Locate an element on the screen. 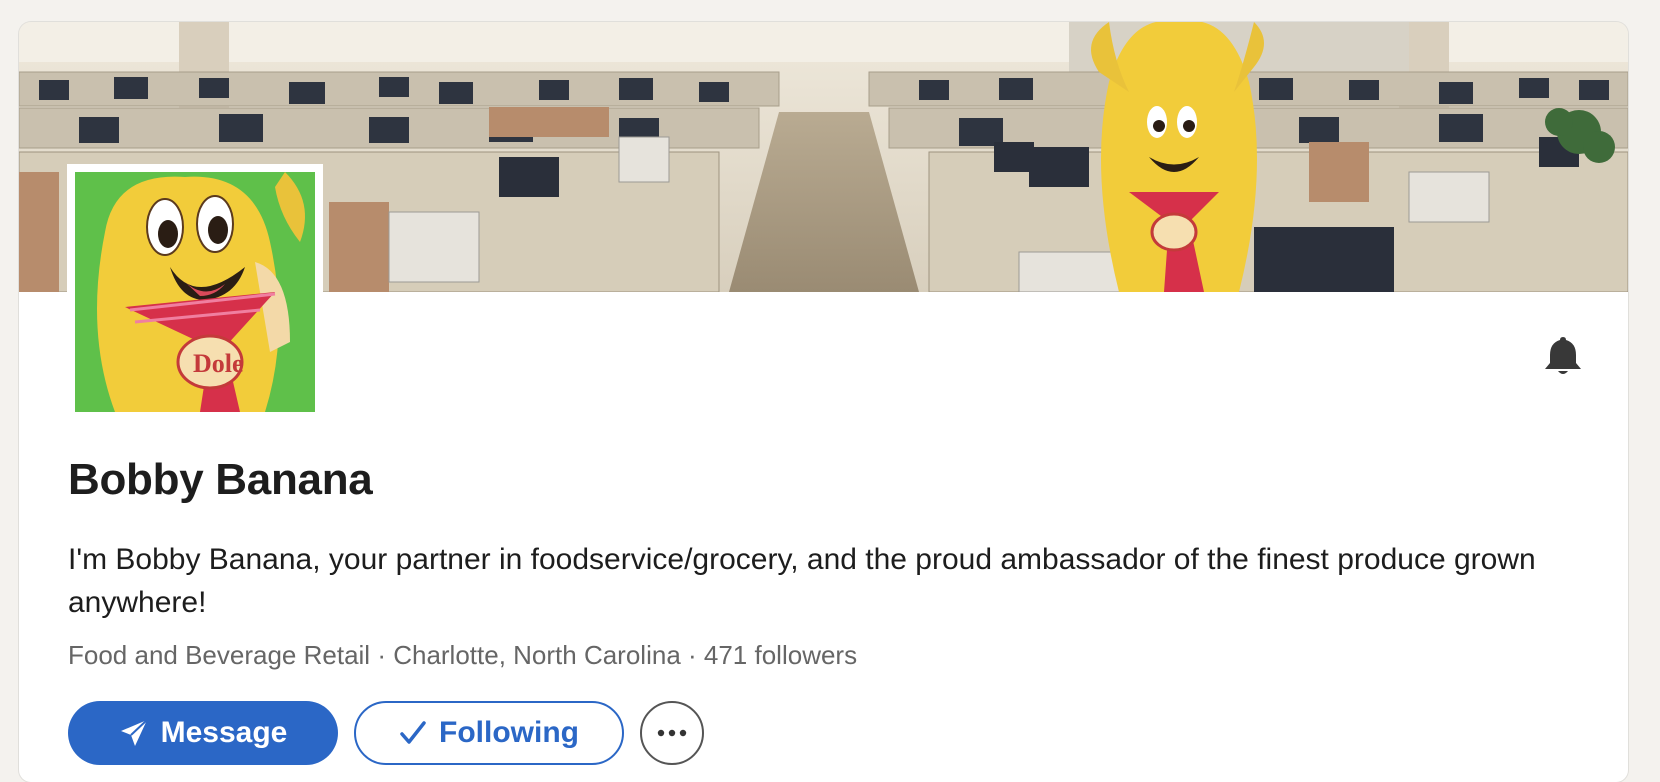 The image size is (1660, 782). location-label: Charlotte, North Carolina is located at coordinates (537, 655).